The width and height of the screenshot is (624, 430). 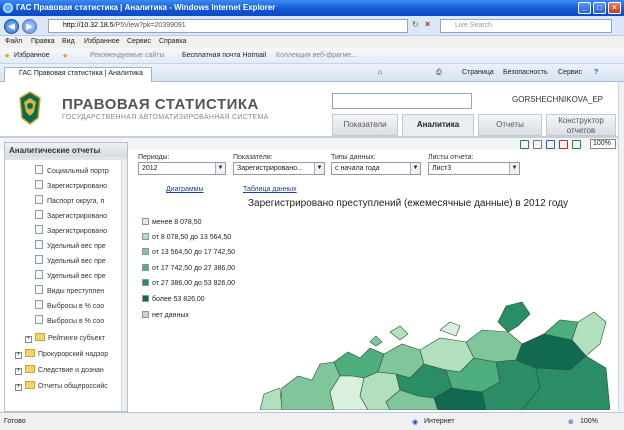 What do you see at coordinates (524, 144) in the screenshot?
I see `refresh-report-icon` at bounding box center [524, 144].